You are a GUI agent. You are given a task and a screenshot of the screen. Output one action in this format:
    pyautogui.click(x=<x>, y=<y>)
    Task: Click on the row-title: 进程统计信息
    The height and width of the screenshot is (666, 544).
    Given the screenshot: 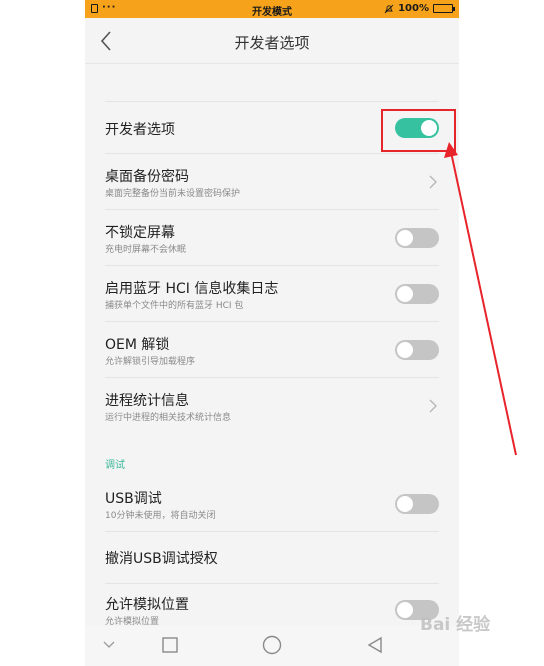 What is the action you would take?
    pyautogui.click(x=147, y=401)
    